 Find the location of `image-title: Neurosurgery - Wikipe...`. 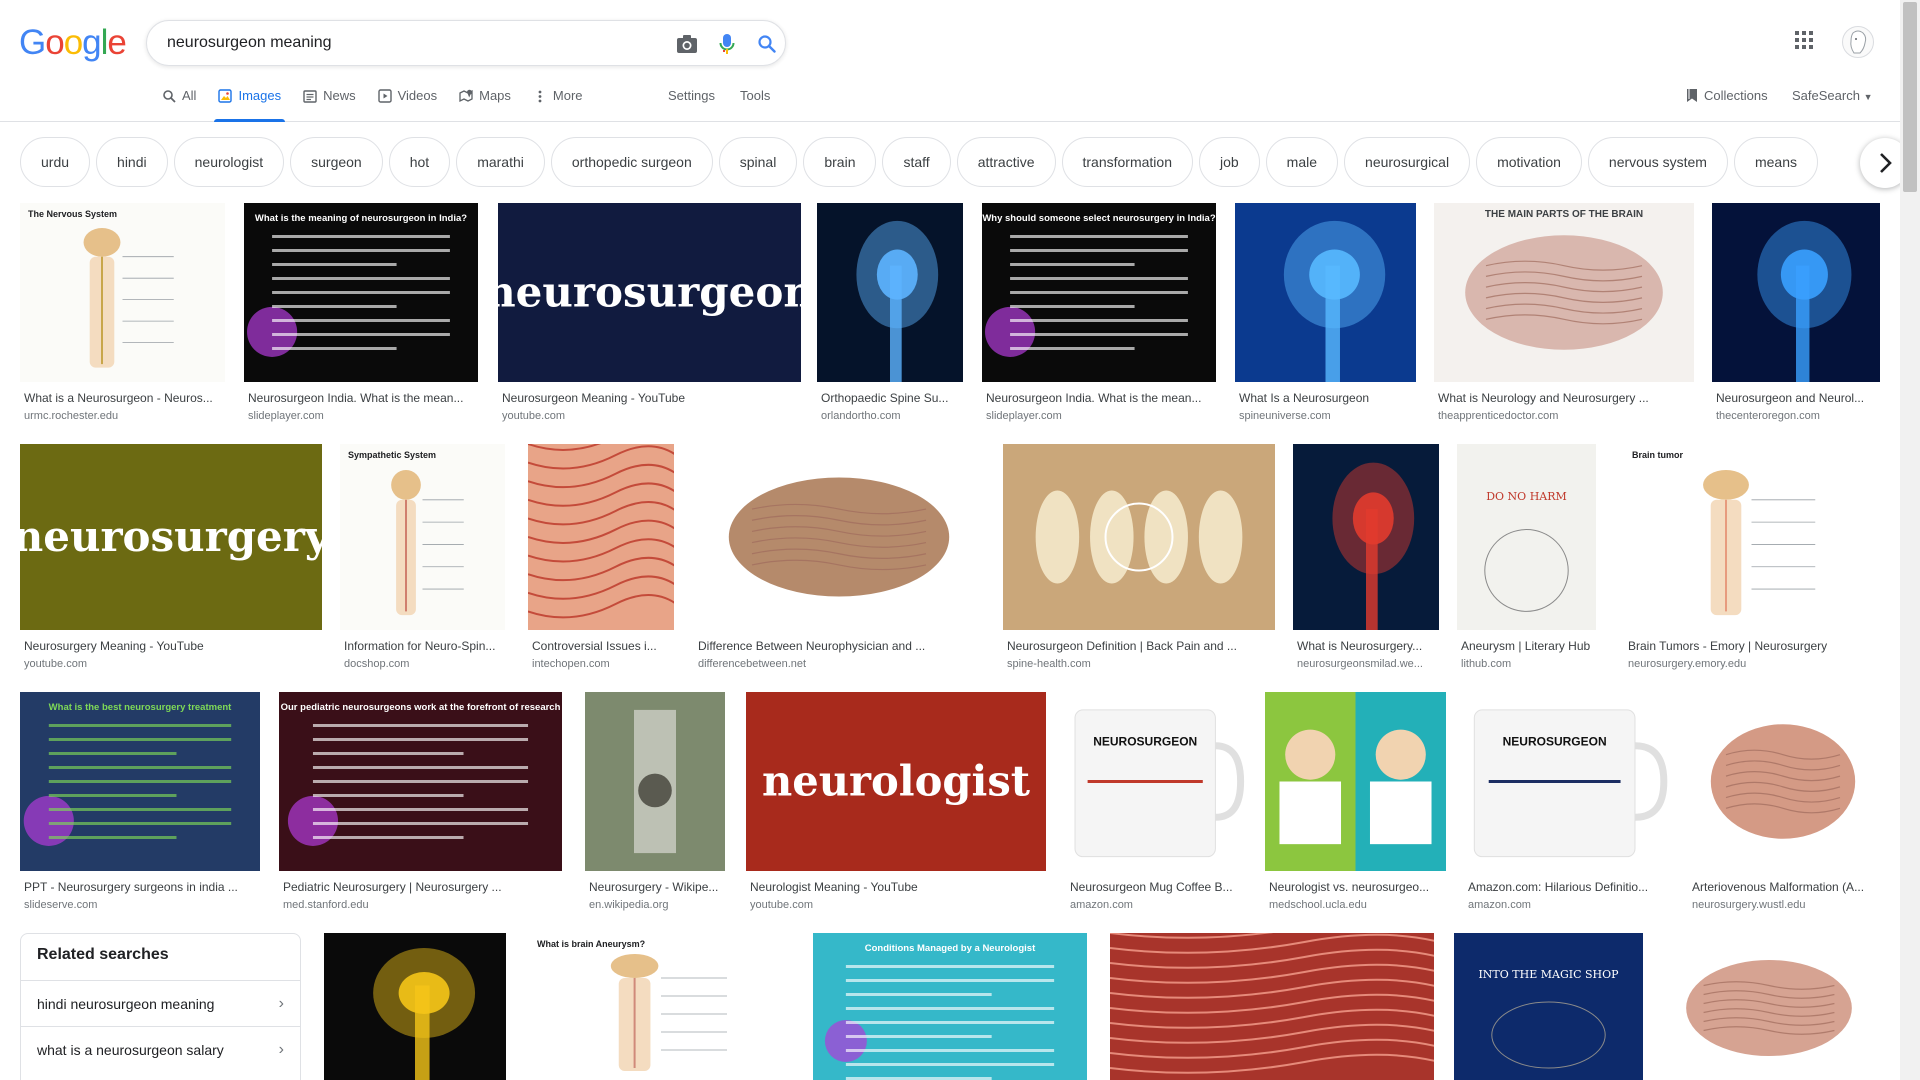

image-title: Neurosurgery - Wikipe... is located at coordinates (656, 887).